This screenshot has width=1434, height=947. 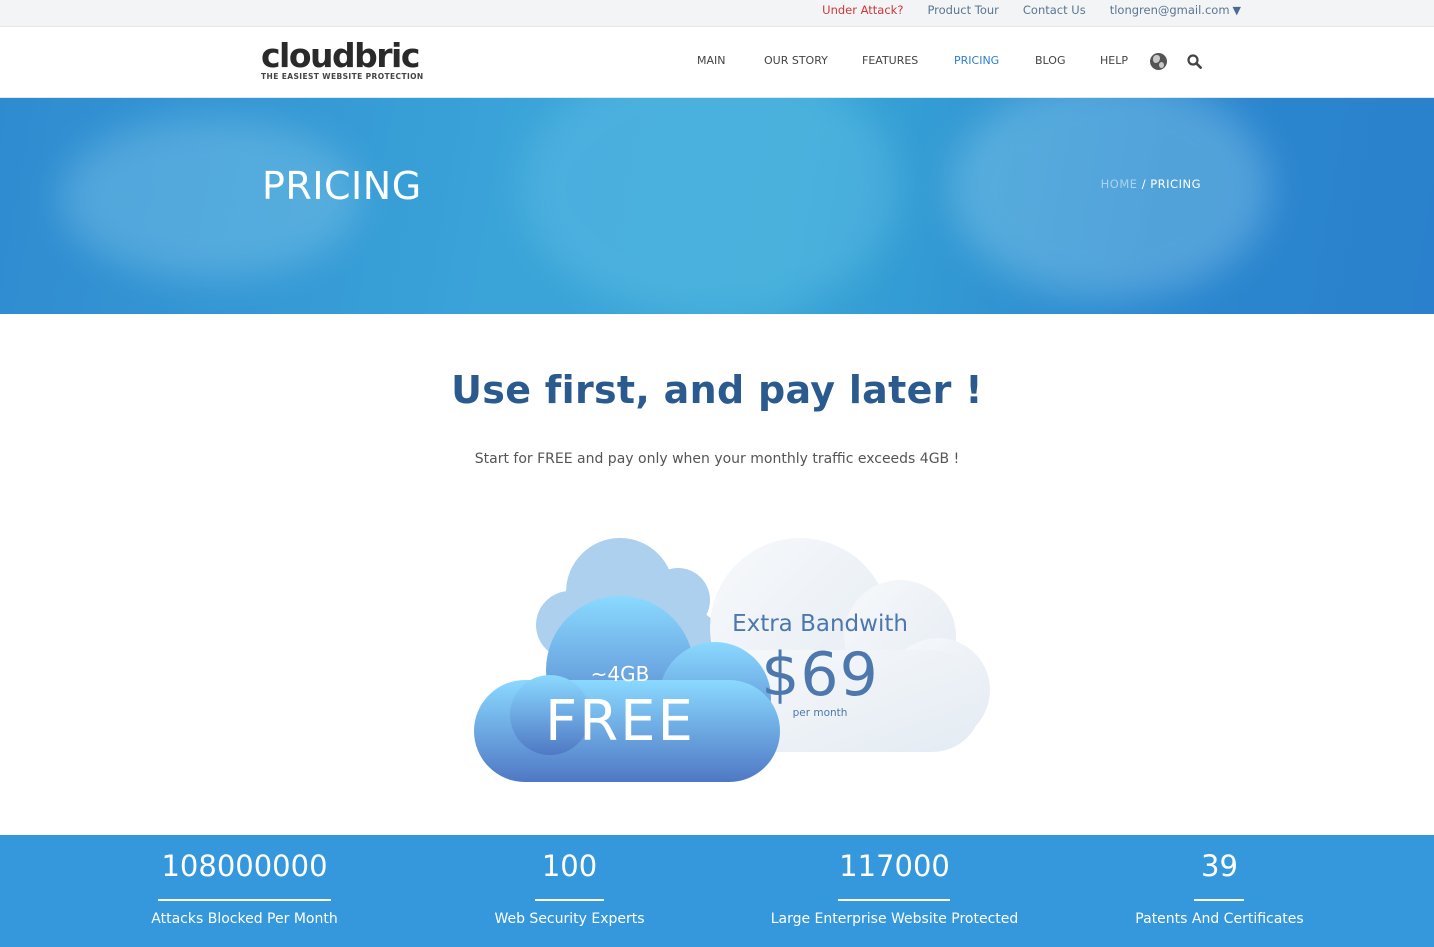 I want to click on logo-wordmark: cloudbric, so click(x=340, y=55).